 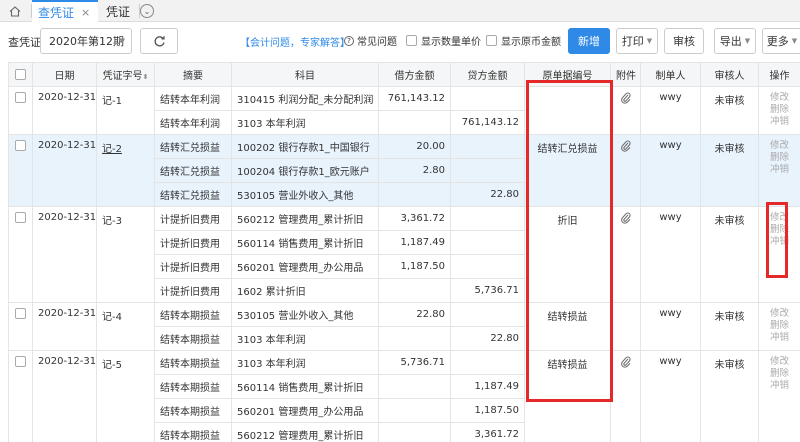 I want to click on tab-voucher-query: 查凭证 ×, so click(x=65, y=11).